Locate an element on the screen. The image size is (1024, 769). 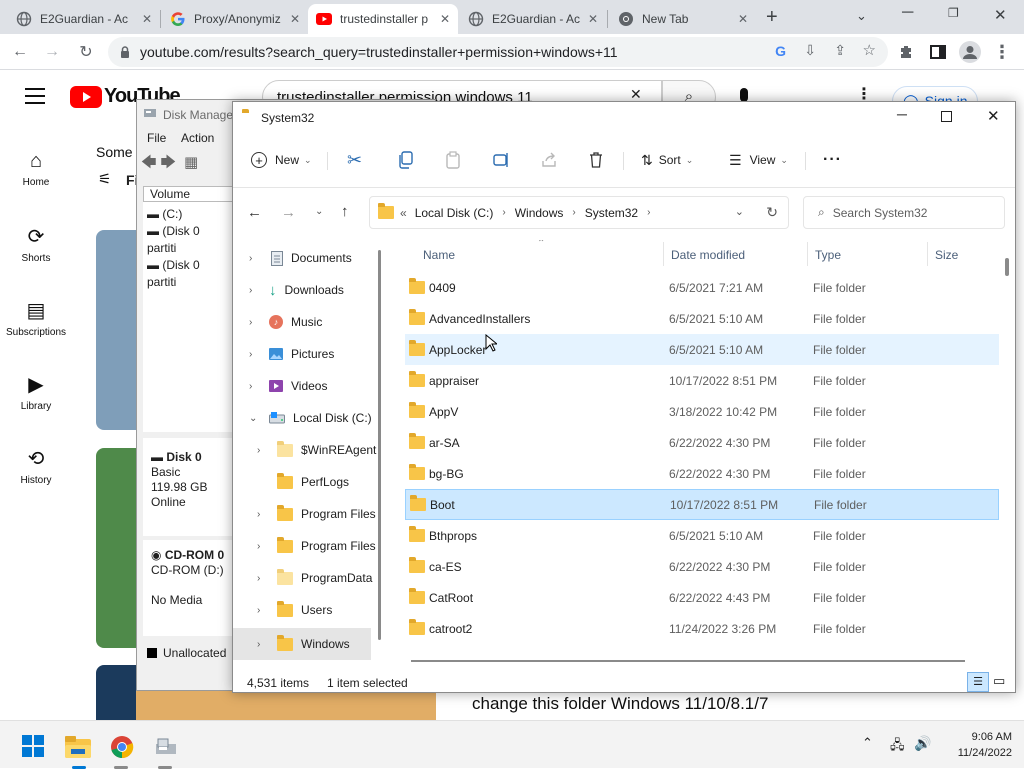
taskbar-file-explorer is located at coordinates (78, 747).